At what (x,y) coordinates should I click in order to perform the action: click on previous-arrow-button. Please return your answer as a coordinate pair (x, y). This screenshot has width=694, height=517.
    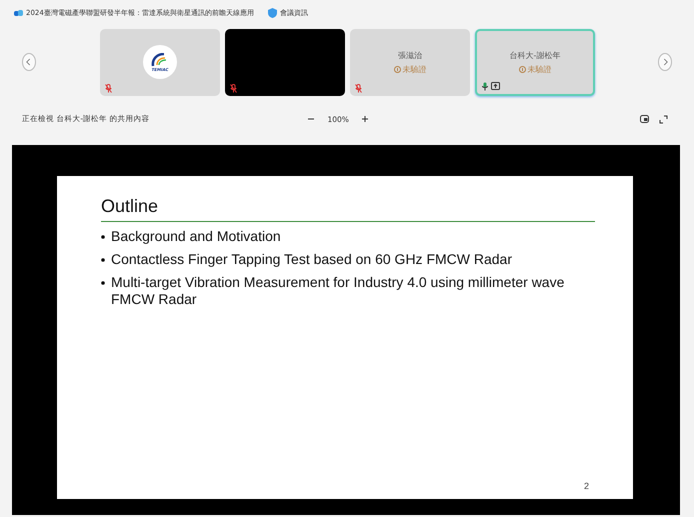
    Looking at the image, I should click on (29, 62).